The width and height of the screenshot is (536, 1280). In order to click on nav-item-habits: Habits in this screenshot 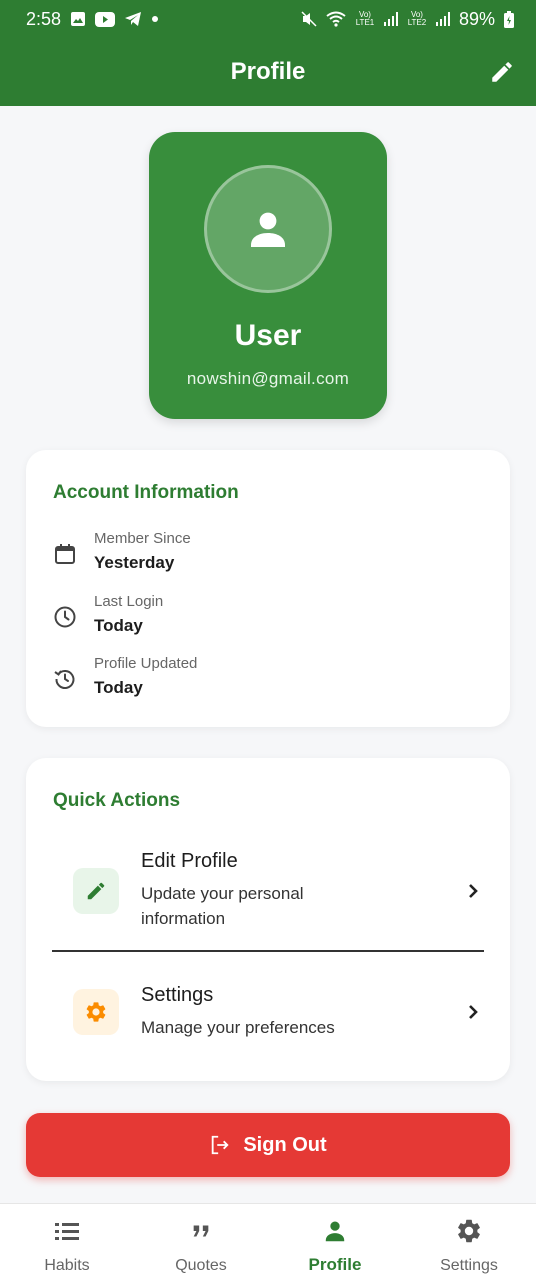, I will do `click(67, 1242)`.